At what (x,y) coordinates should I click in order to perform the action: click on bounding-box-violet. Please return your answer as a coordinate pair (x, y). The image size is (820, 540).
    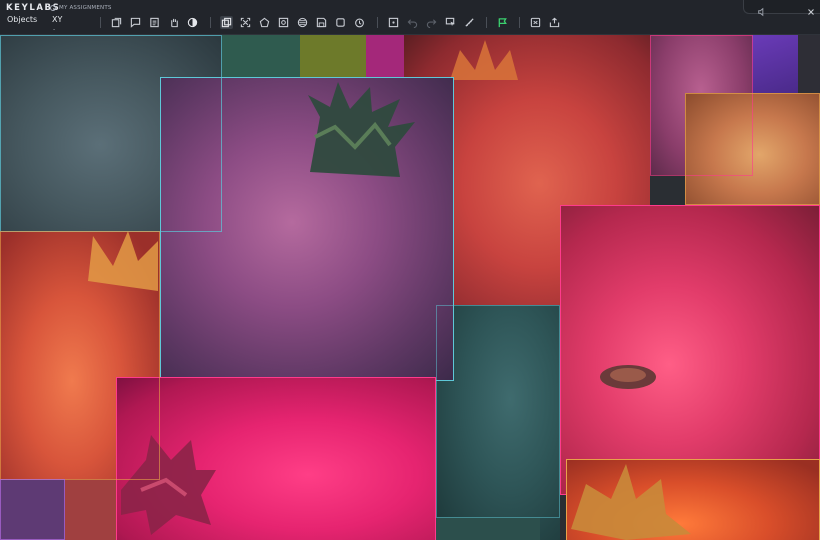
    Looking at the image, I should click on (32, 509).